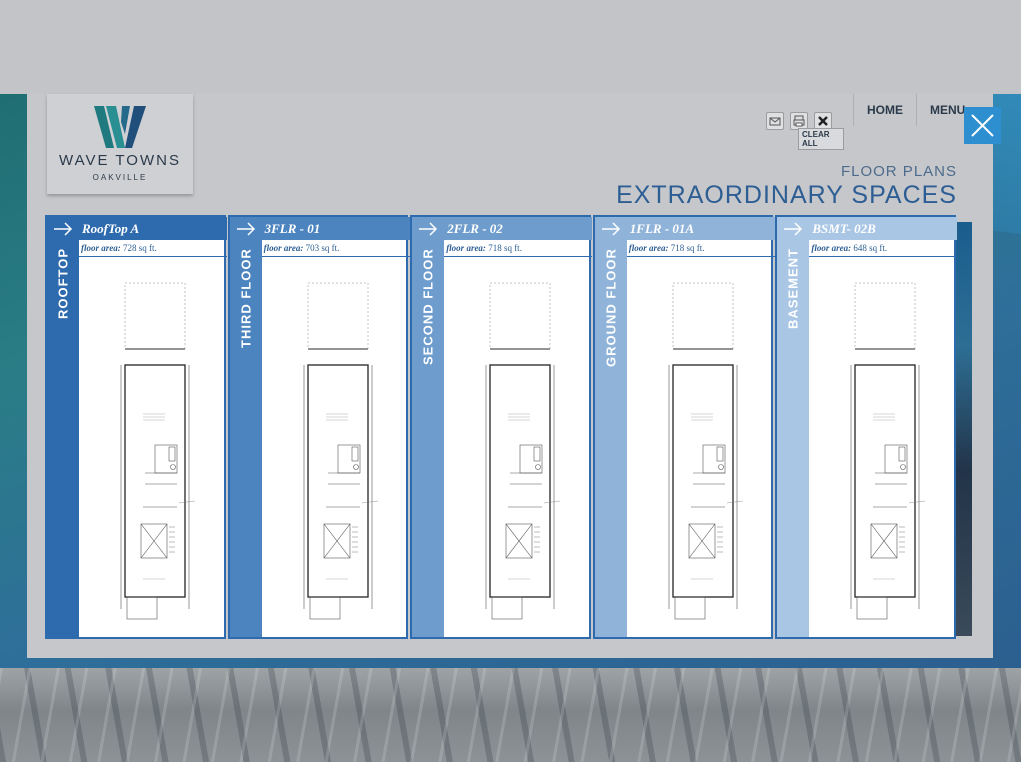 This screenshot has width=1021, height=762. What do you see at coordinates (120, 160) in the screenshot?
I see `logo-name: WAVE TOWNS` at bounding box center [120, 160].